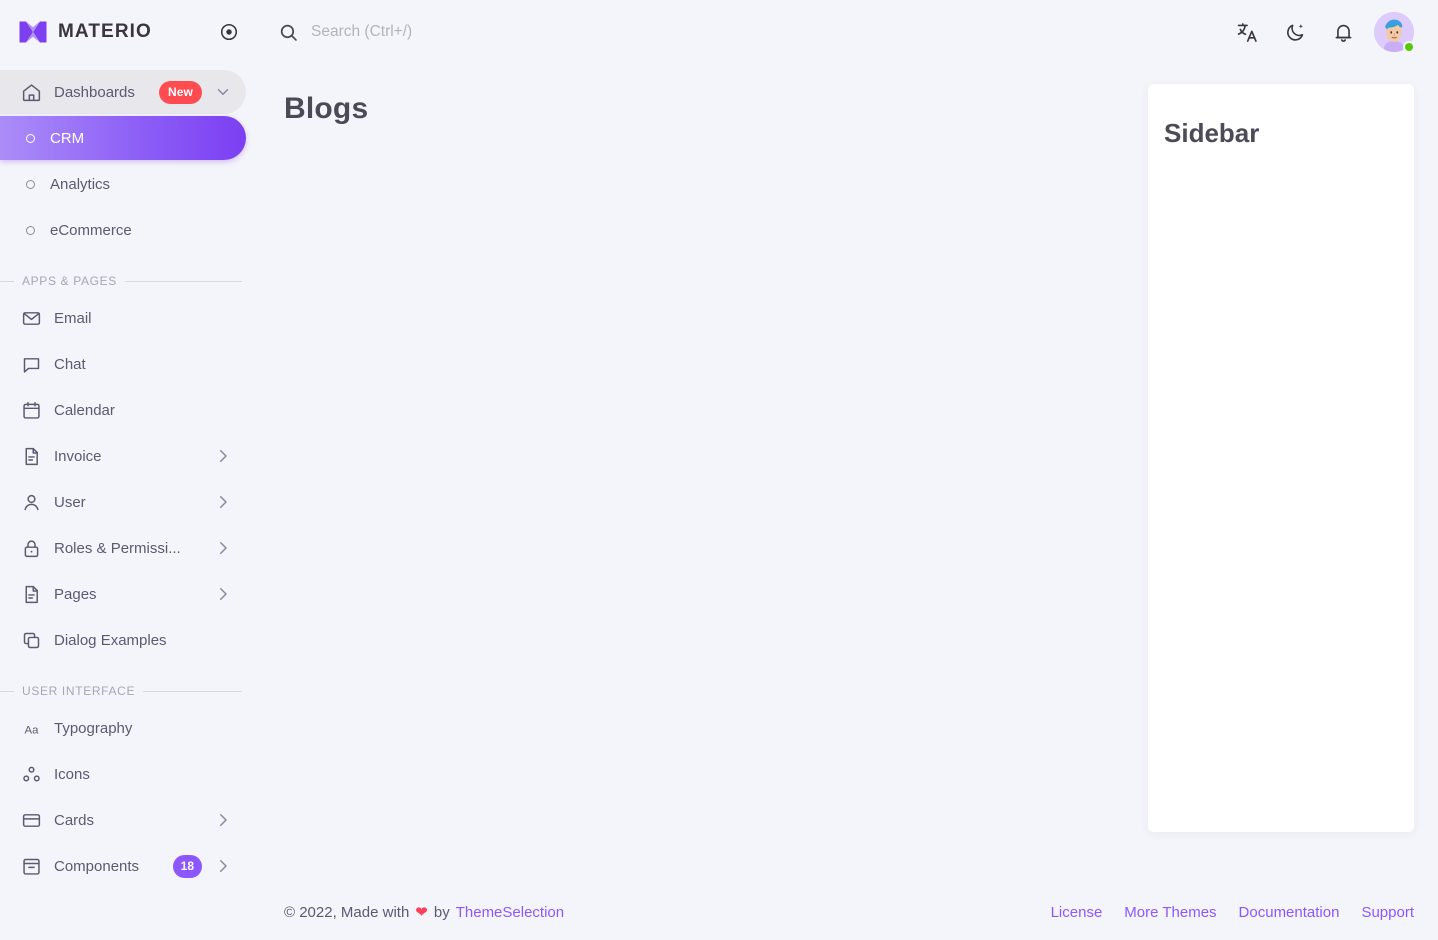 This screenshot has width=1438, height=940. Describe the element at coordinates (31, 820) in the screenshot. I see `card-icon` at that location.